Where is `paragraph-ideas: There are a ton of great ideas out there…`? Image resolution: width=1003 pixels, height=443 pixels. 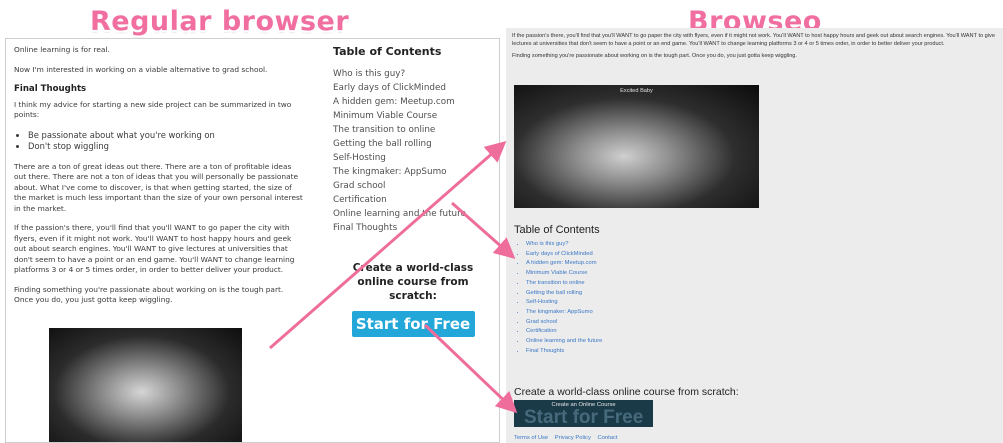 paragraph-ideas: There are a ton of great ideas out there… is located at coordinates (158, 187).